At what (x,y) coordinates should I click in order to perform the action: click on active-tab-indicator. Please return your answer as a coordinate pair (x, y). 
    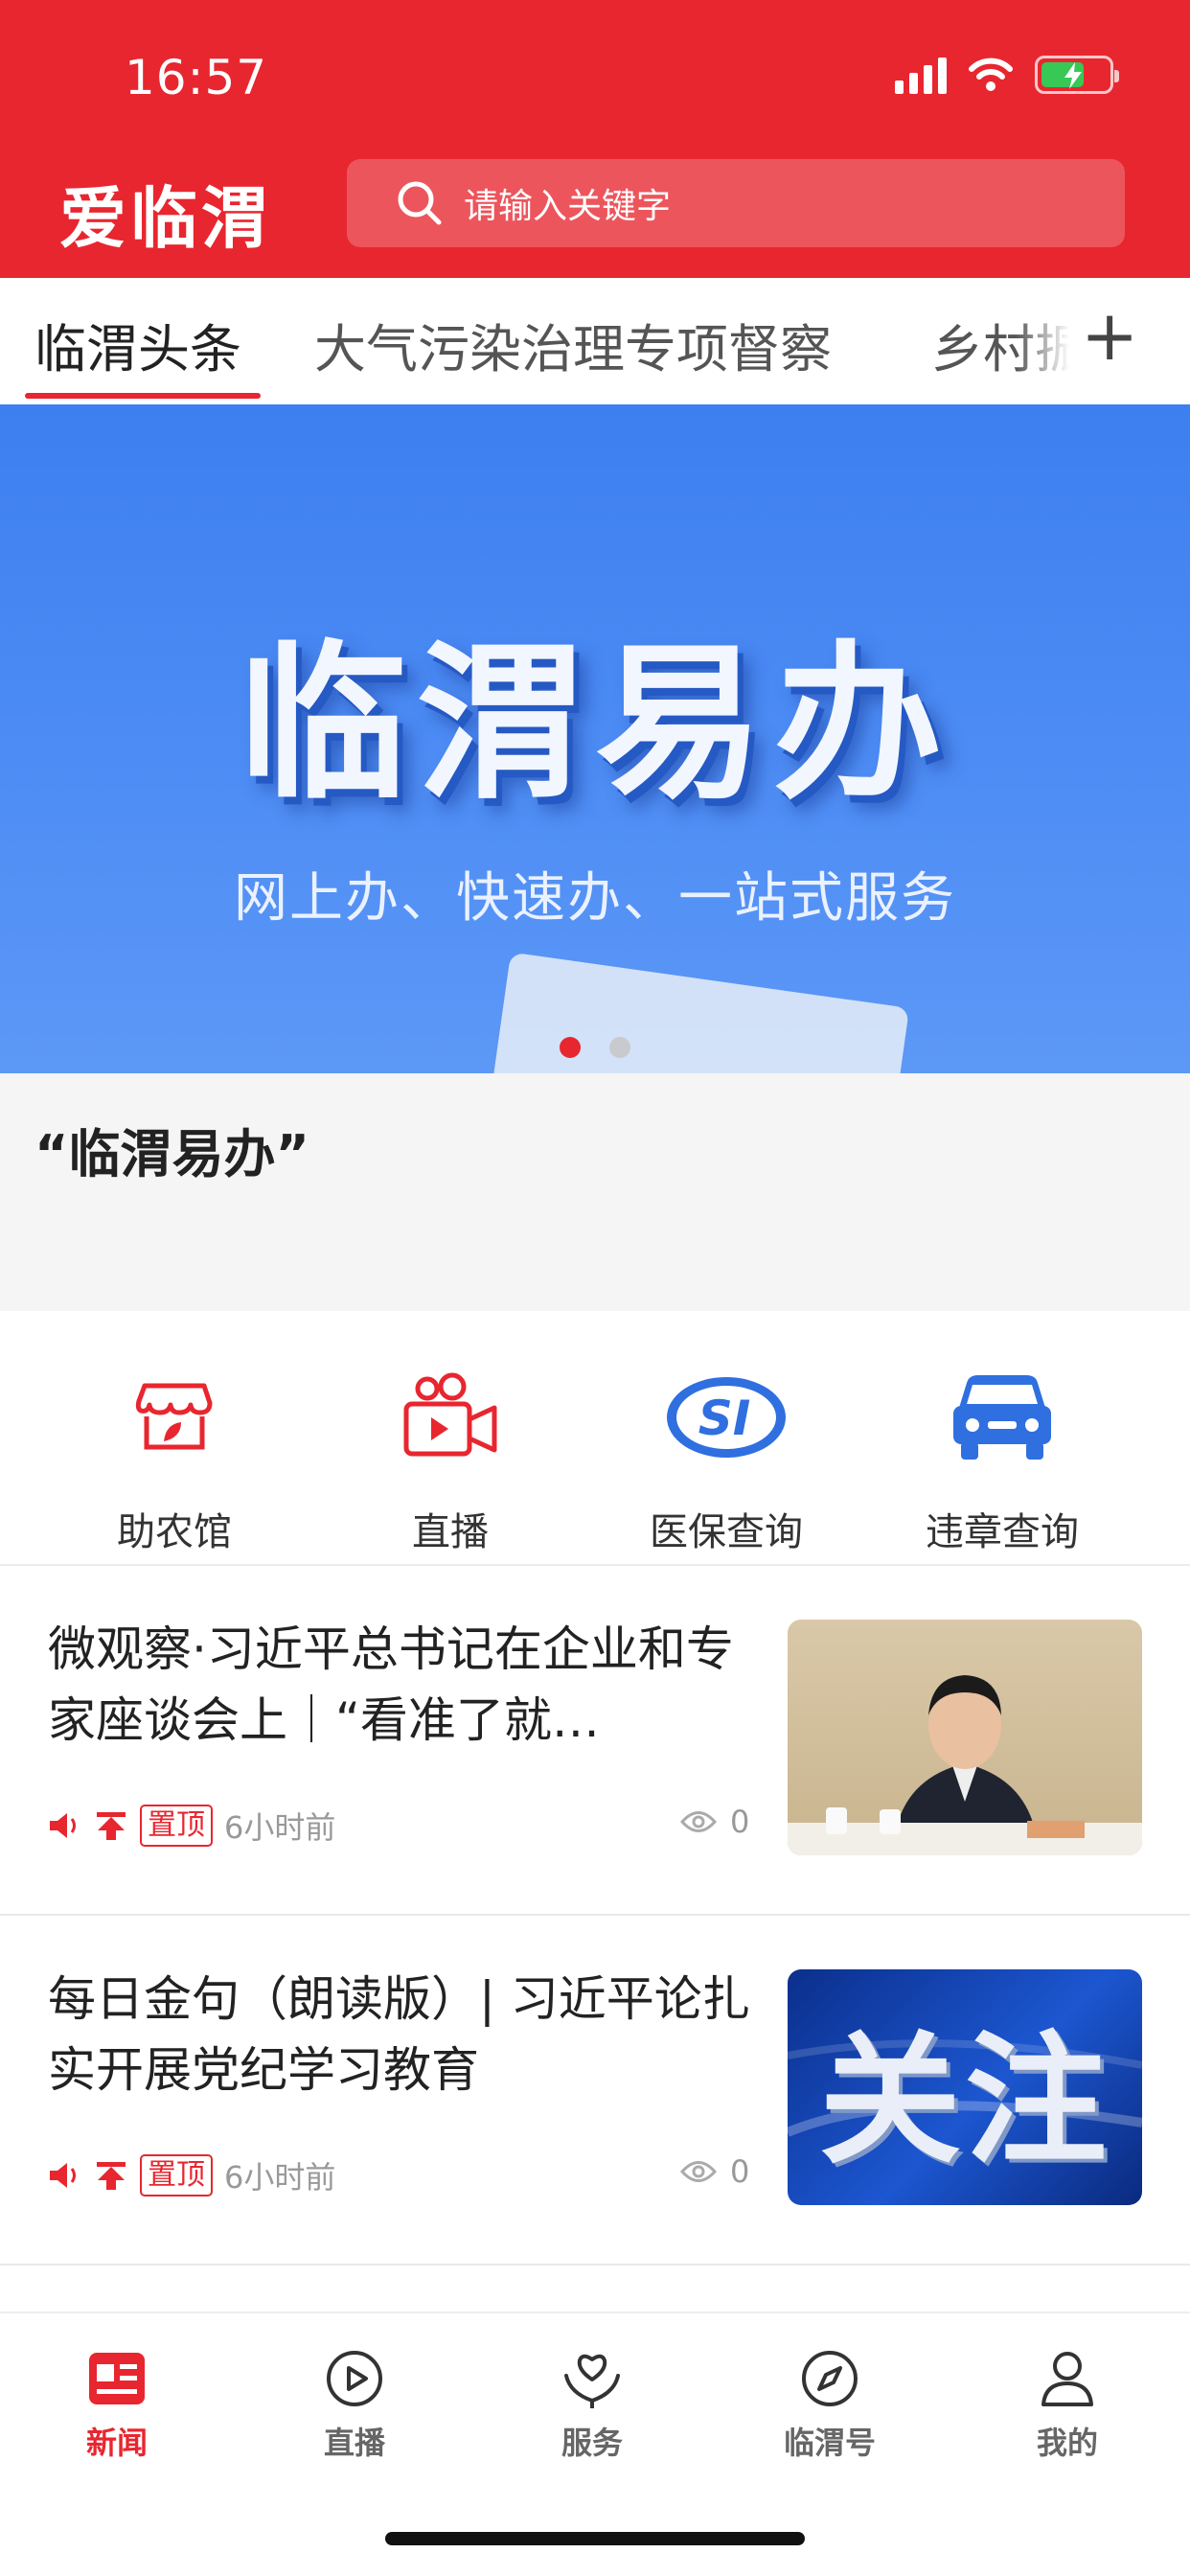
    Looking at the image, I should click on (143, 396).